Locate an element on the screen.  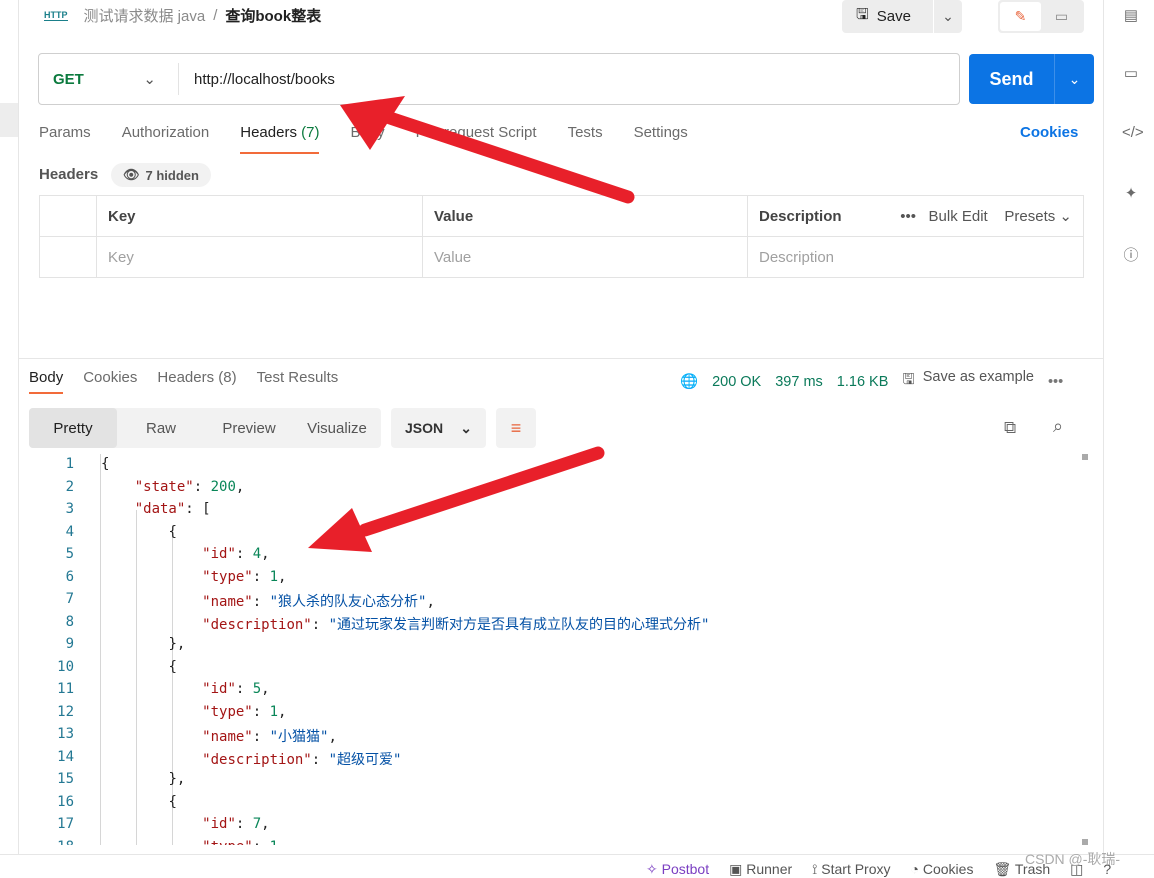
save-as-example-label: Save as example is located at coordinates (978, 377).